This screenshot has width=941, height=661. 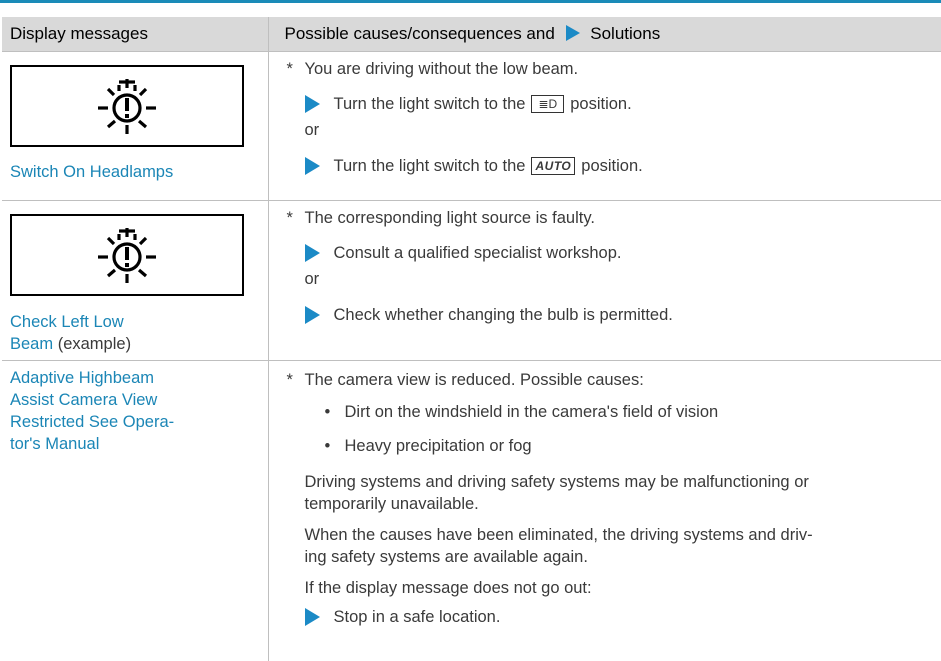 What do you see at coordinates (610, 446) in the screenshot?
I see `list-item: • Heavy precipitation or fog` at bounding box center [610, 446].